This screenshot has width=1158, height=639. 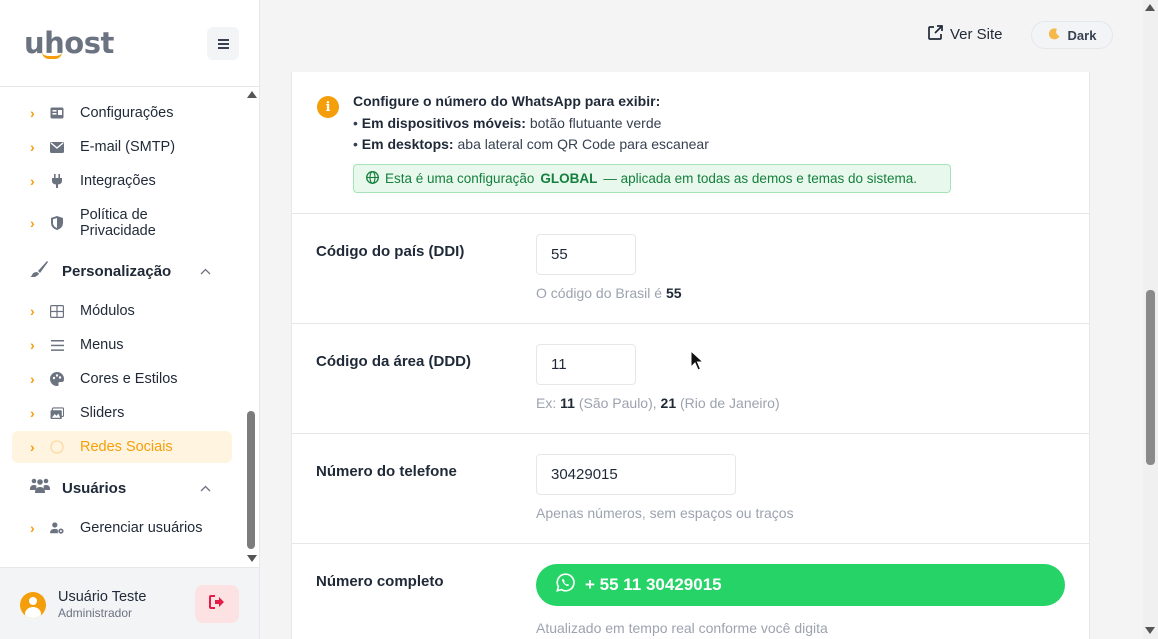 I want to click on ddd-help-b1: 11, so click(x=567, y=403).